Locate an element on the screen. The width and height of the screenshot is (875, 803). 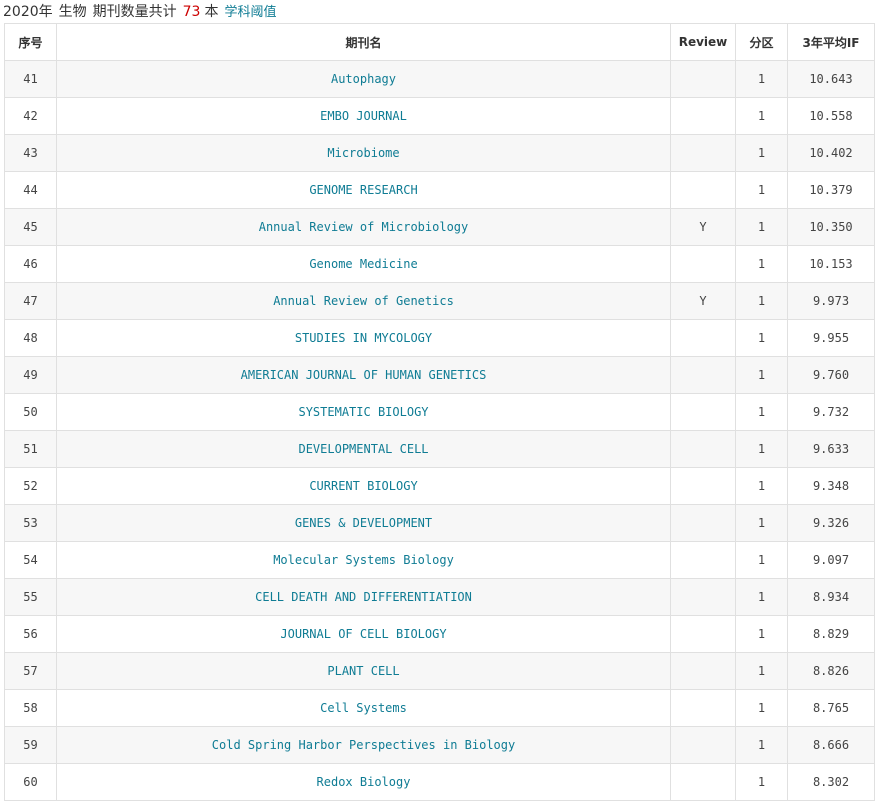
table-row: 58 Cell Systems 1 8.765 is located at coordinates (439, 708).